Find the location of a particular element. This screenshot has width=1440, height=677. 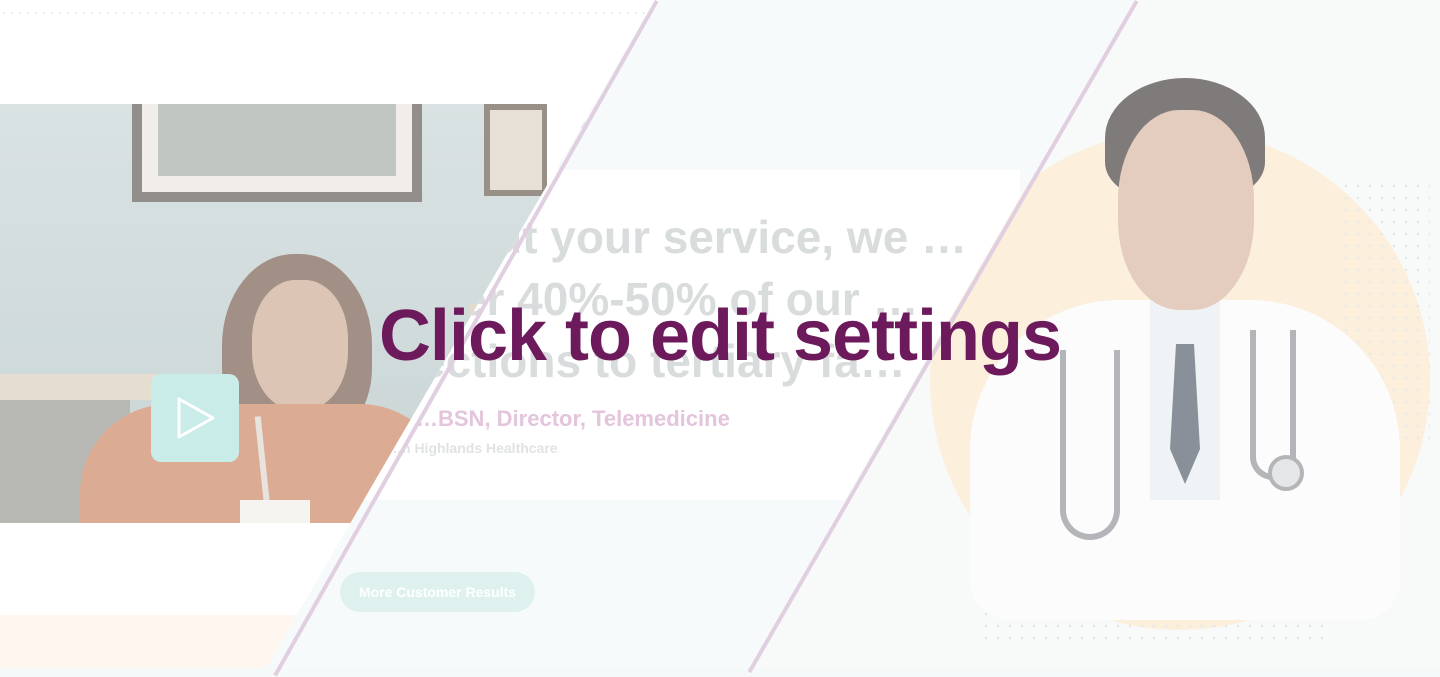

video-play-button is located at coordinates (195, 418).